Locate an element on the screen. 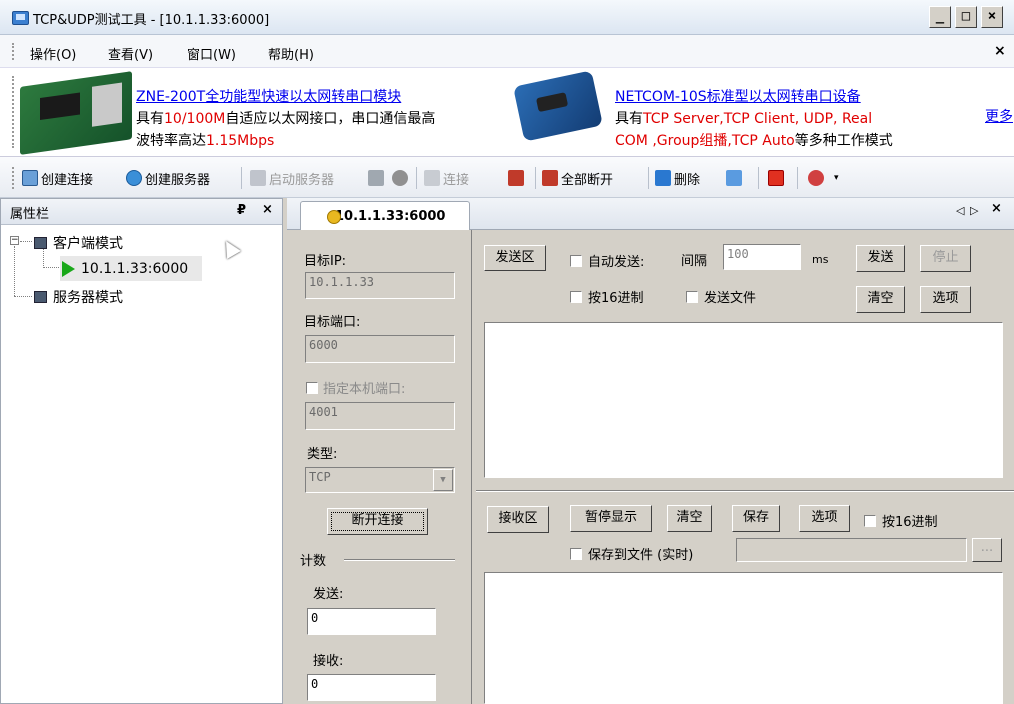 This screenshot has width=1014, height=704. recv-options-button: 选项 is located at coordinates (824, 518).